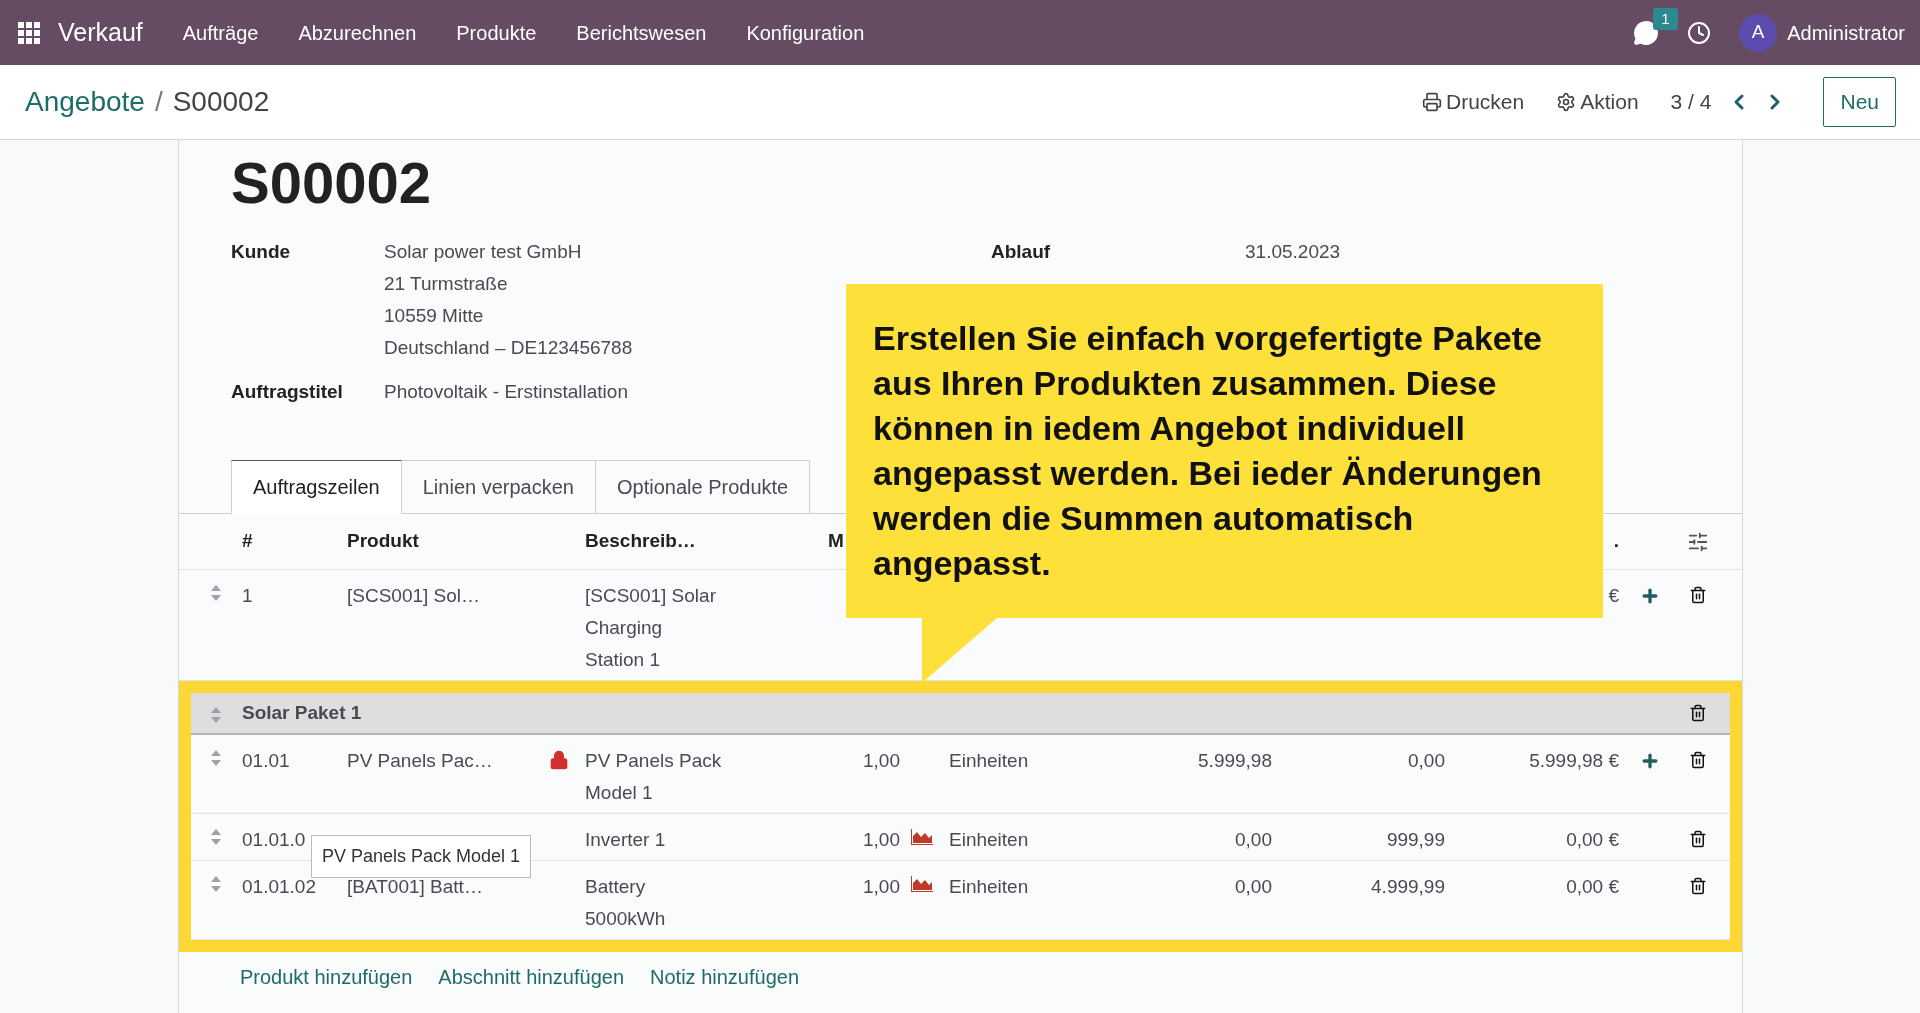 The width and height of the screenshot is (1920, 1013). What do you see at coordinates (1646, 32) in the screenshot?
I see `chat-icon` at bounding box center [1646, 32].